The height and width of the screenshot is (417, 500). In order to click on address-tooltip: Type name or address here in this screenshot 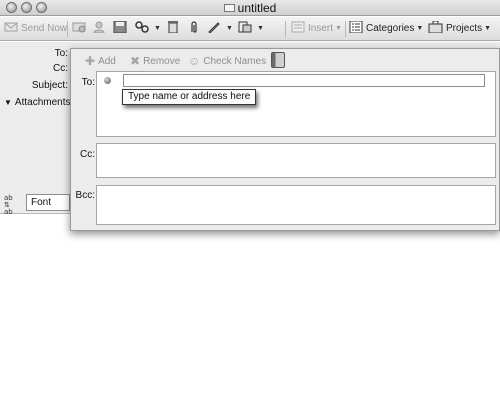, I will do `click(189, 97)`.